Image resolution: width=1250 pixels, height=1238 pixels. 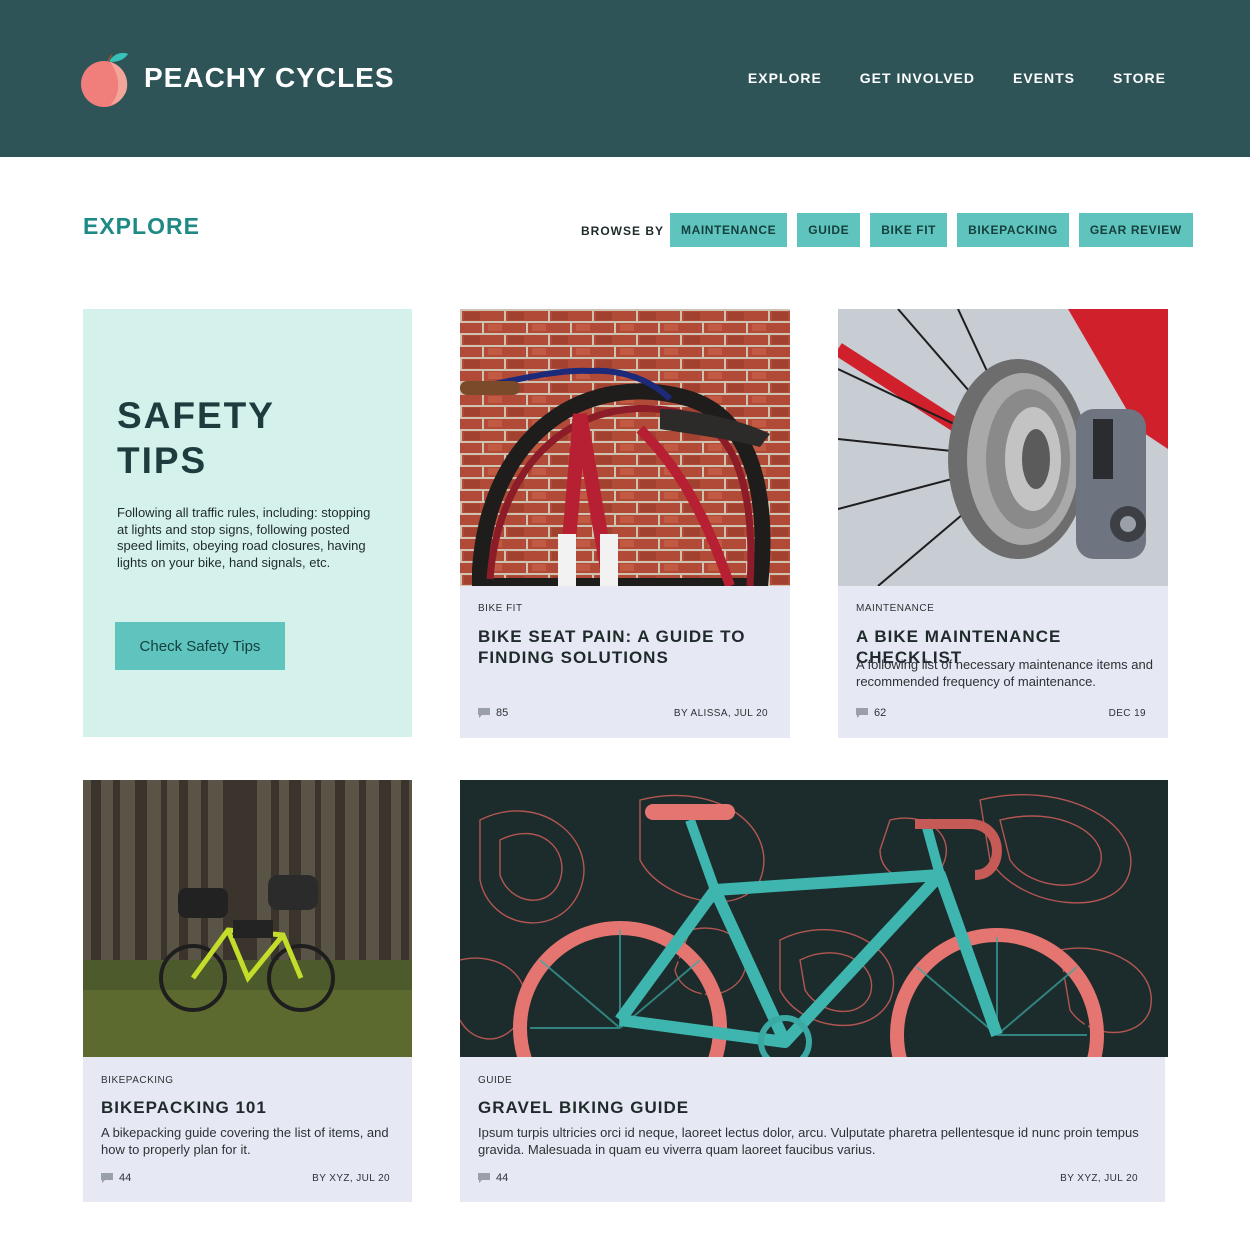 I want to click on brand-name: PEACHY CYCLES, so click(x=269, y=78).